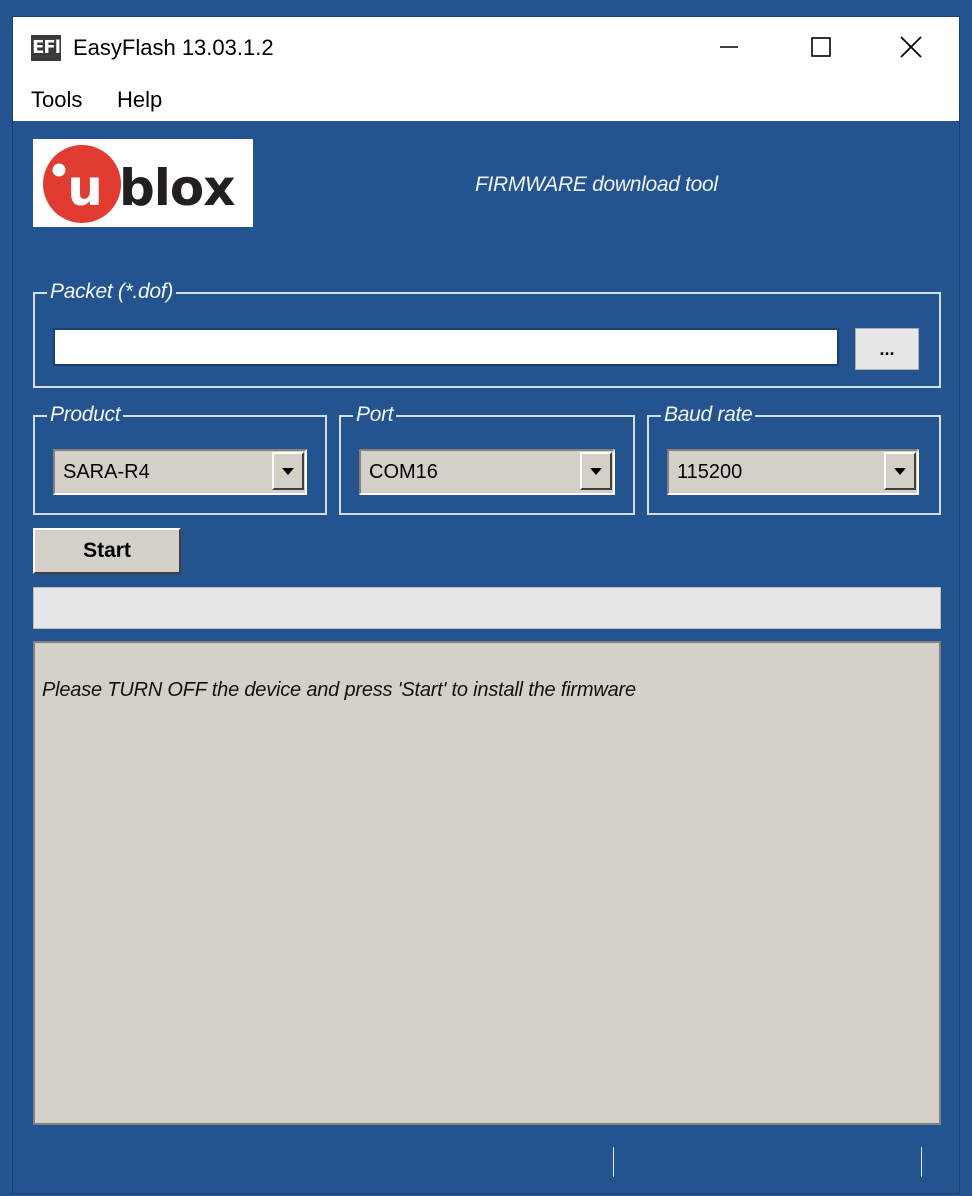 The width and height of the screenshot is (972, 1196). What do you see at coordinates (173, 47) in the screenshot?
I see `window-title: EasyFlash 13.03.1.2` at bounding box center [173, 47].